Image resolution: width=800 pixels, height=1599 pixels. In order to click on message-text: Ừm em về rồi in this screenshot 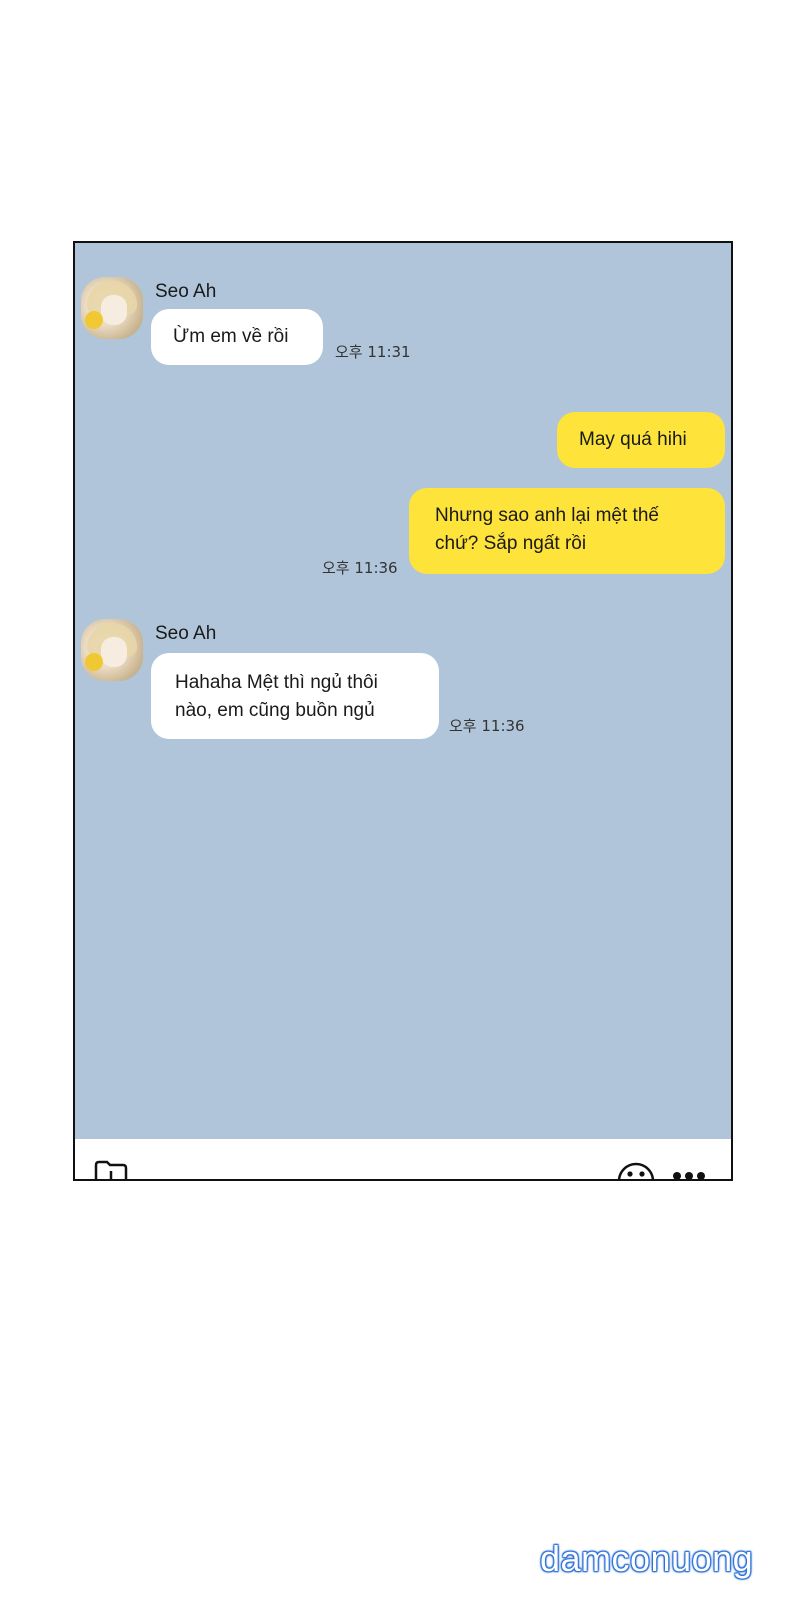, I will do `click(231, 336)`.